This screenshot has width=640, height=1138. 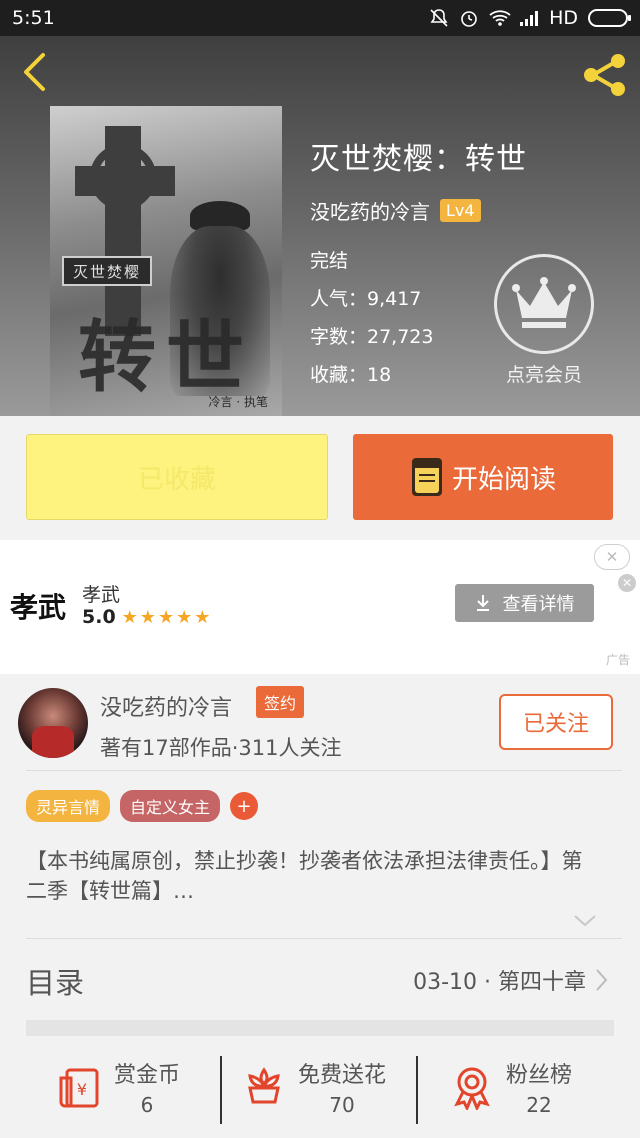 I want to click on book-title: 灭世焚樱：转世, so click(x=418, y=159).